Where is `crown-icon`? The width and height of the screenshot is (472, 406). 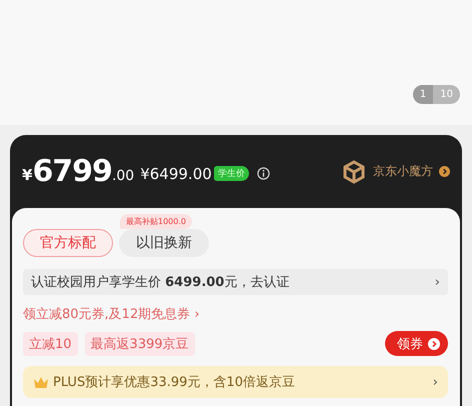 crown-icon is located at coordinates (41, 382).